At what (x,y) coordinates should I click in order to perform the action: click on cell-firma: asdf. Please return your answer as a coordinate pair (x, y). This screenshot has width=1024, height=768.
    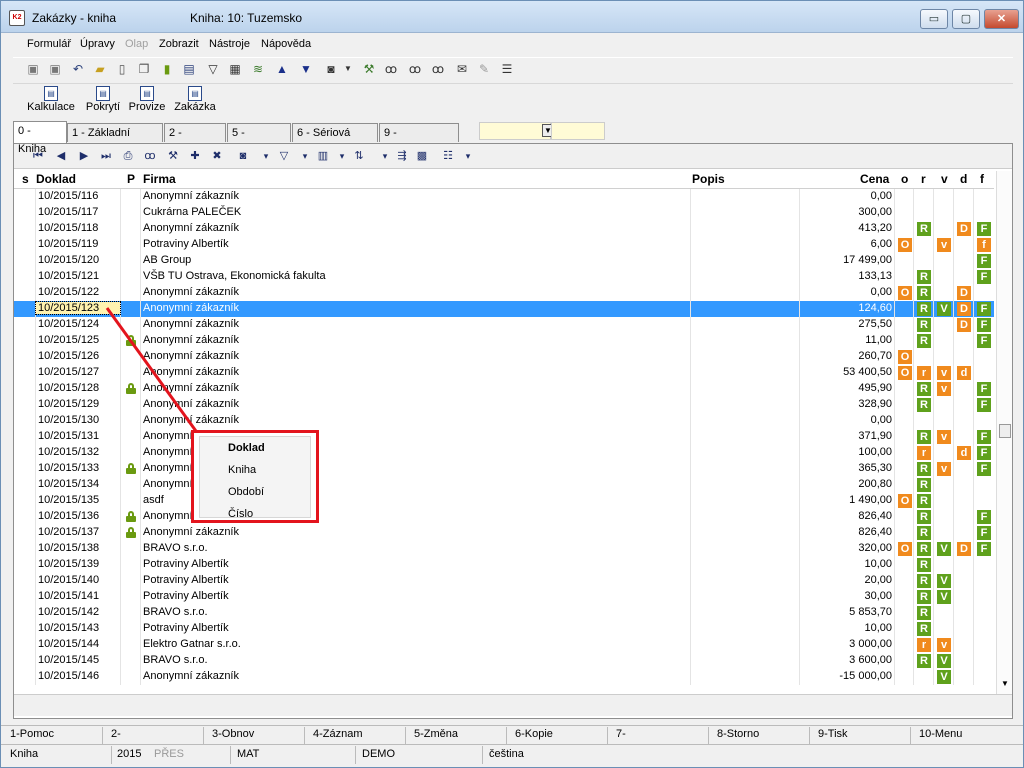
    Looking at the image, I should click on (153, 500).